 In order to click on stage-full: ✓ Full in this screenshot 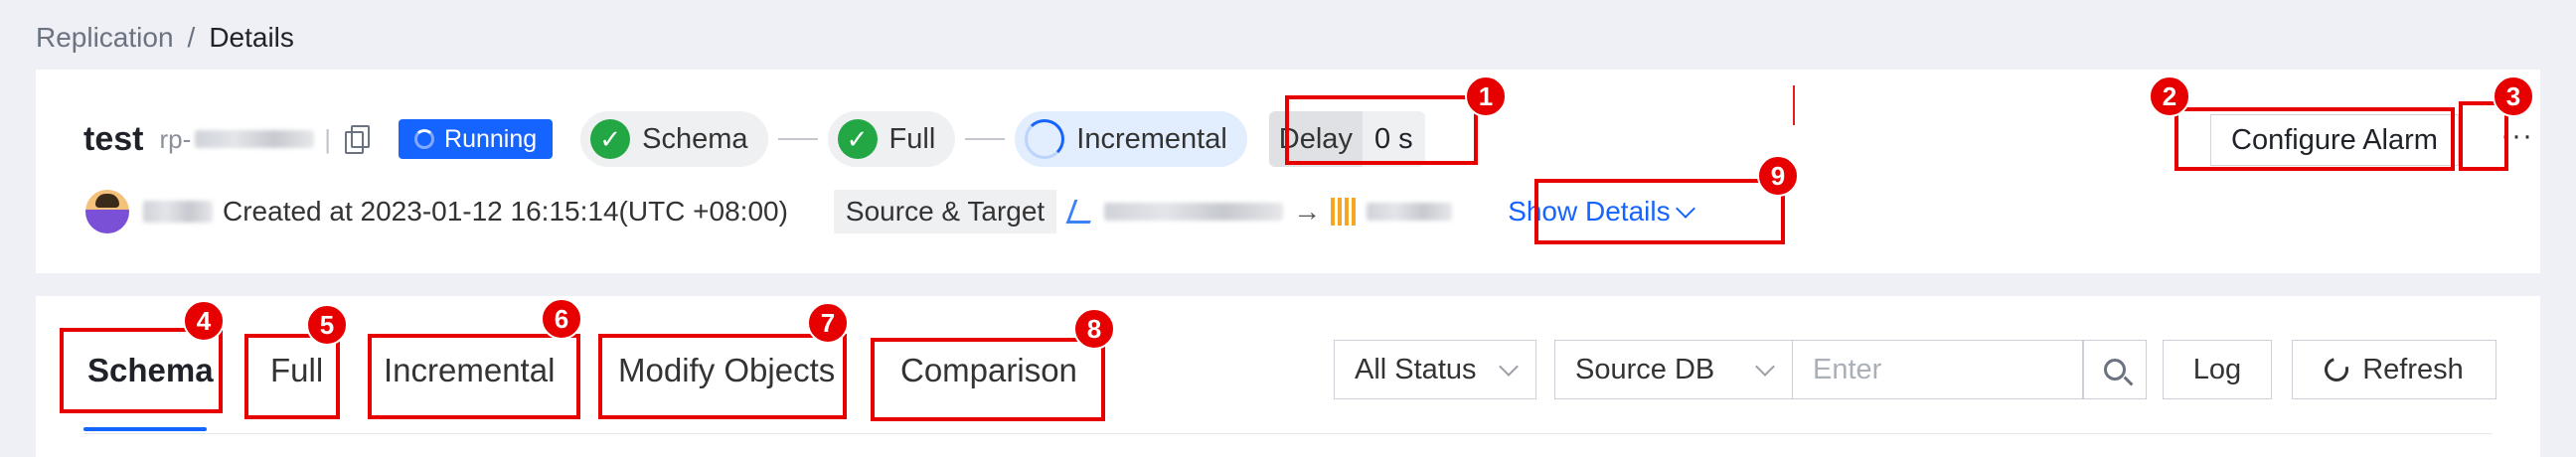, I will do `click(891, 139)`.